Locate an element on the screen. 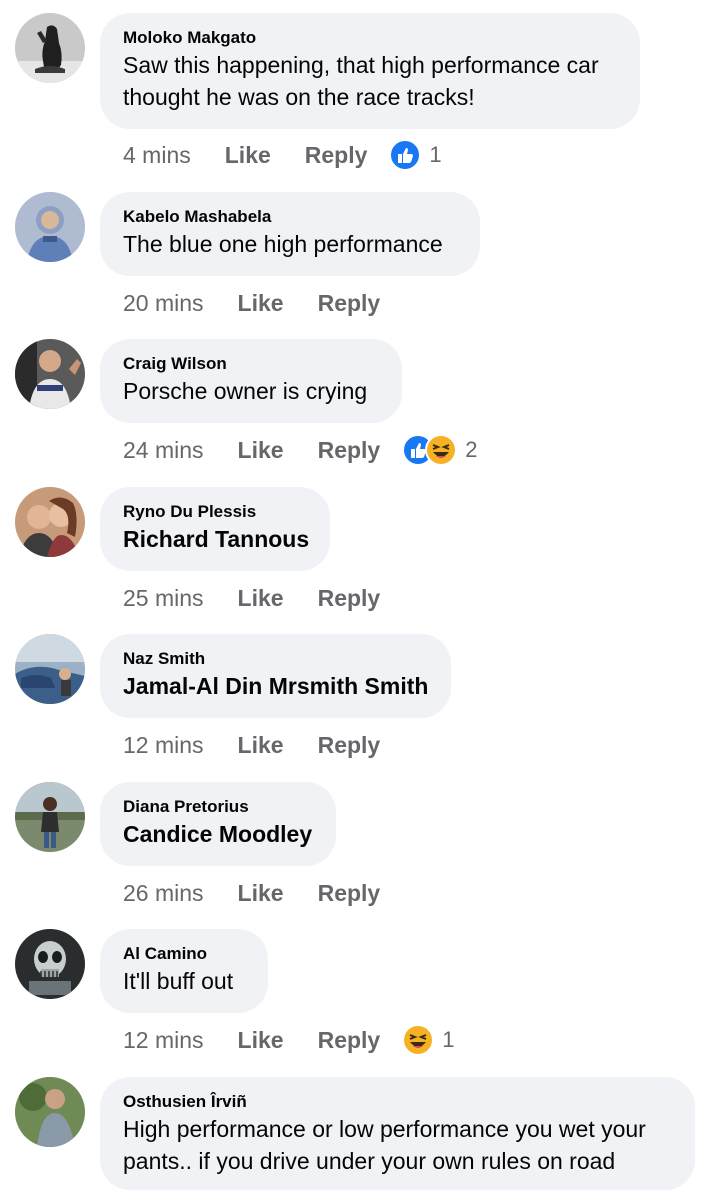  comment-actions: 24 mins Like Reply 2 is located at coordinates (300, 450).